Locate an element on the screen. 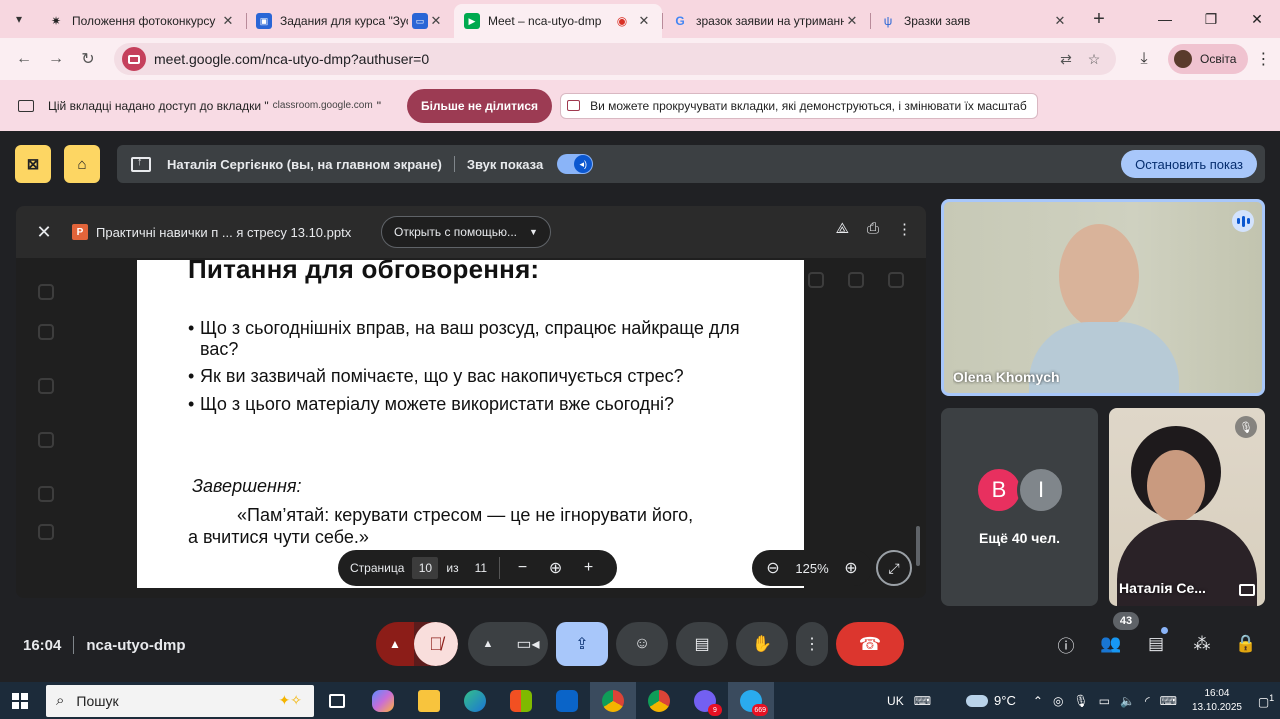 This screenshot has width=1280, height=719. fit-to-frame-icon: ⤢ is located at coordinates (894, 568).